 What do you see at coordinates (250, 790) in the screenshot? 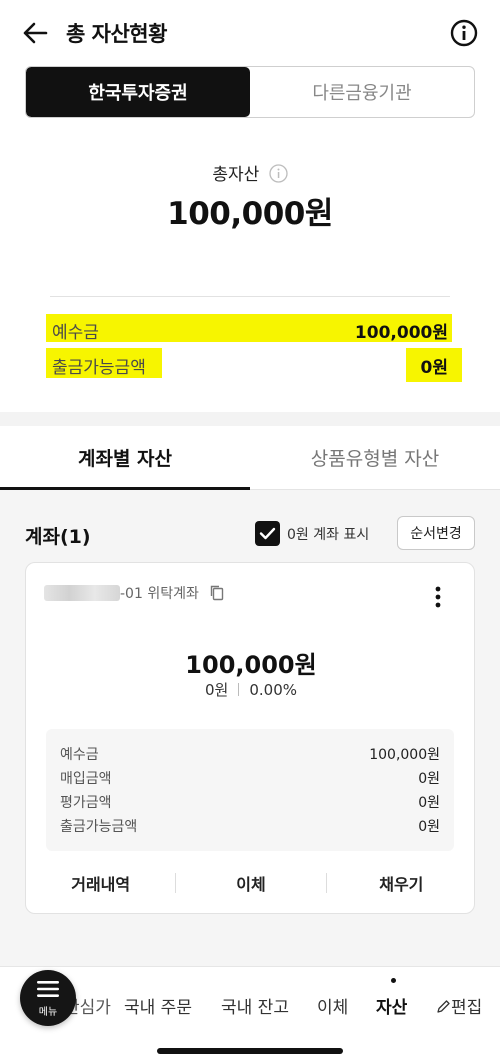
I see `account-detail-box: 예수금 100,000원 매입금액 0원 평가금액 0원 출금가능금액 0원` at bounding box center [250, 790].